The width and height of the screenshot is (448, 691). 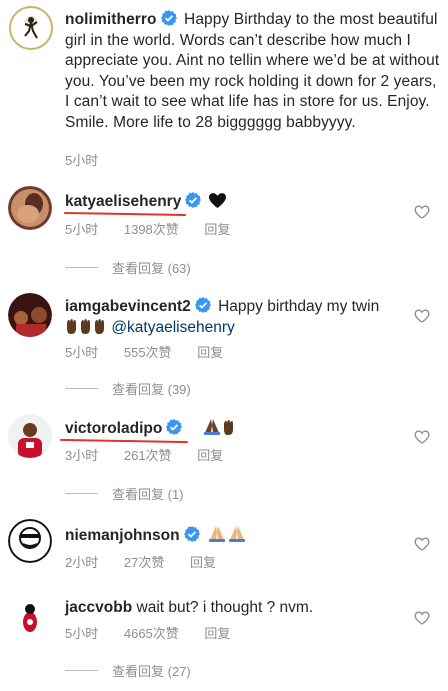 What do you see at coordinates (148, 494) in the screenshot?
I see `view-replies-label: 查看回复 (1)` at bounding box center [148, 494].